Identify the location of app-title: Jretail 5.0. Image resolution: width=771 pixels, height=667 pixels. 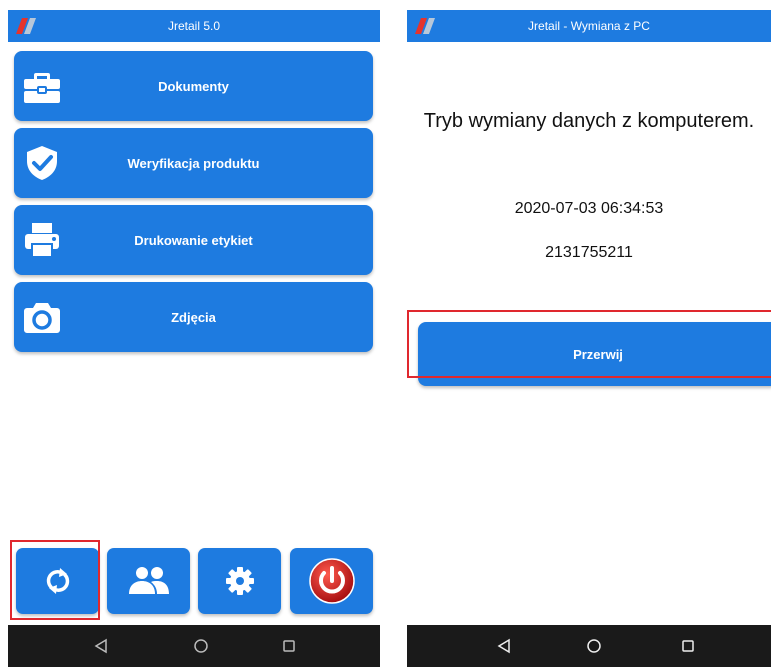
(194, 26).